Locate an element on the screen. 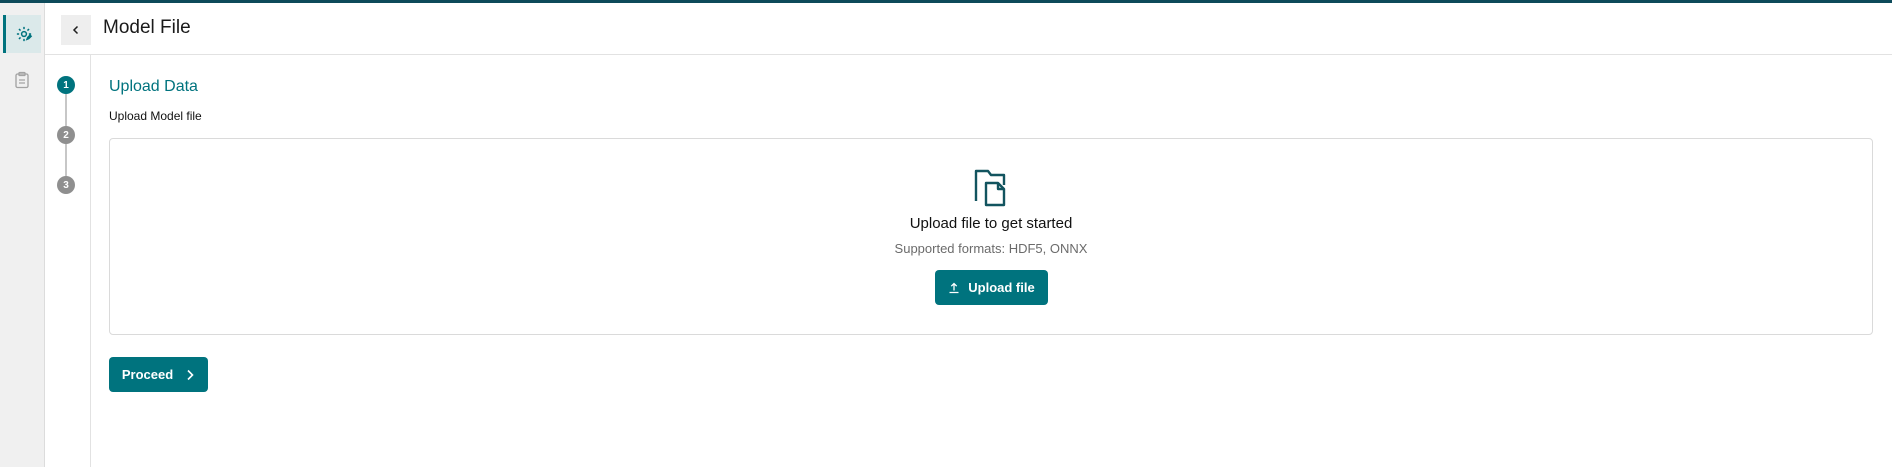  step-1-indicator: 1 is located at coordinates (66, 85).